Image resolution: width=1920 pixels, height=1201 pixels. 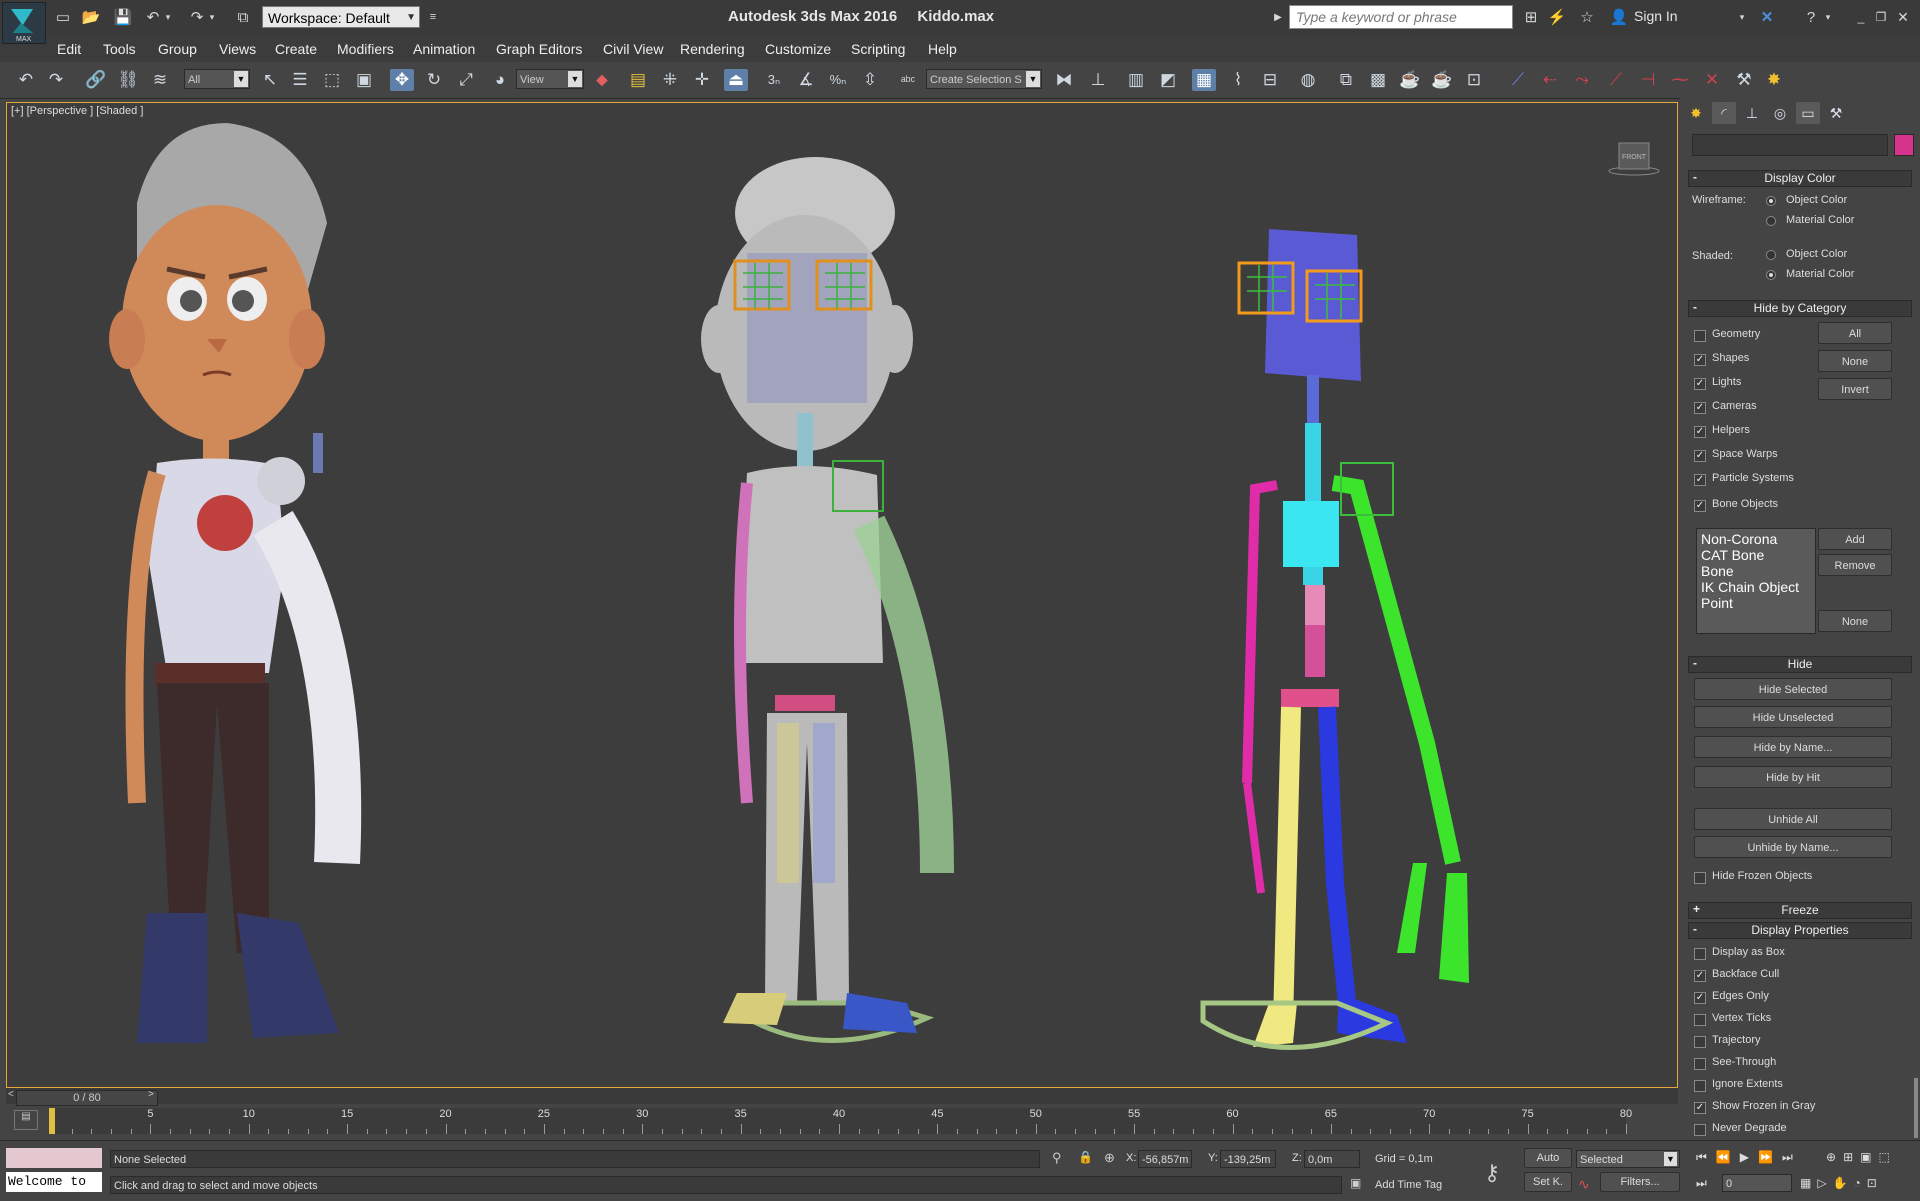 I want to click on favorites-star-icon: ☆, so click(x=1587, y=17).